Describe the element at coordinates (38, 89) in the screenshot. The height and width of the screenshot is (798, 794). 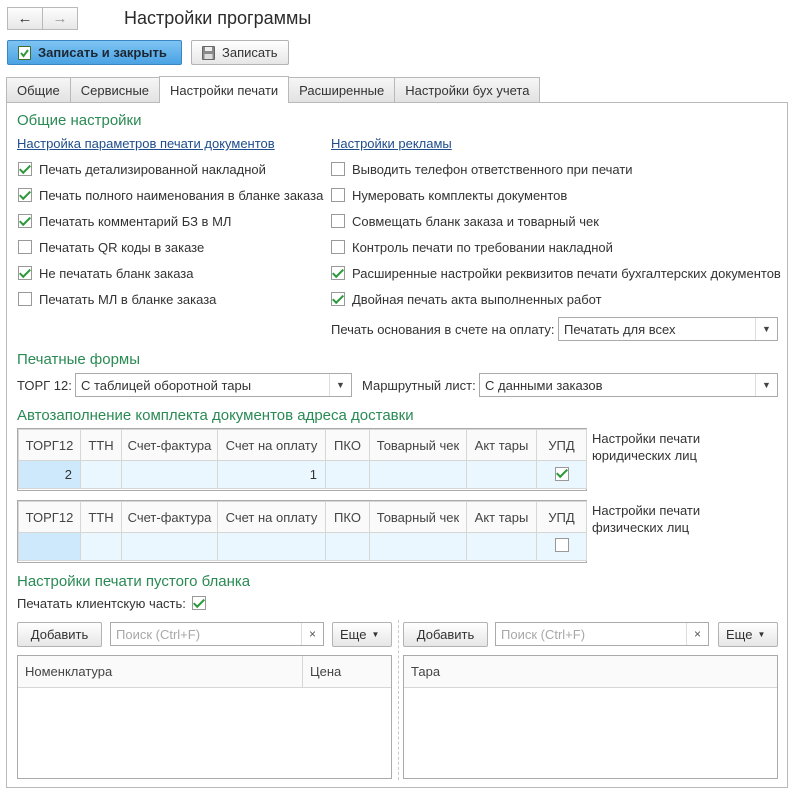
I see `tab-general: Общие` at that location.